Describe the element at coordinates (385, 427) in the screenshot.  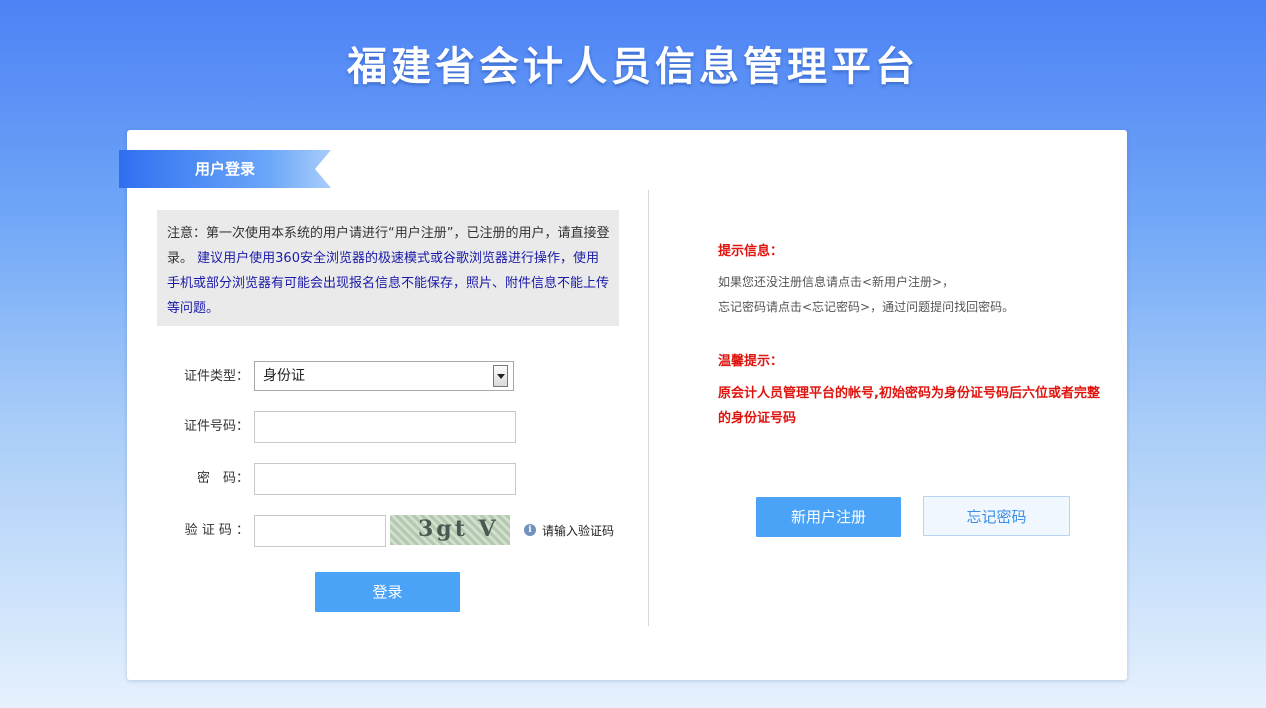
I see `id-number-input` at that location.